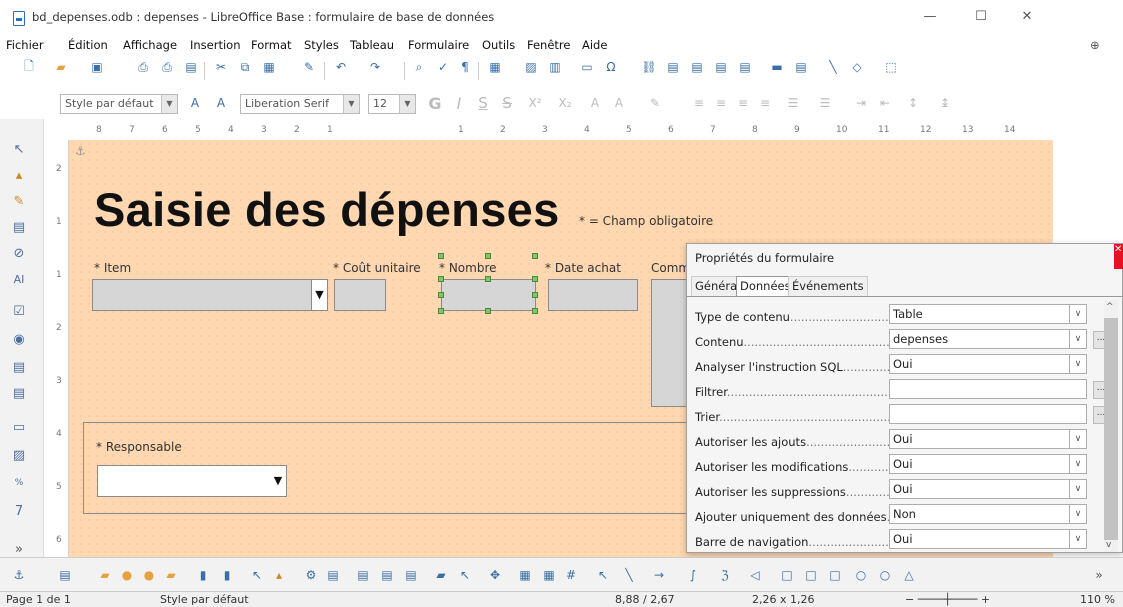 The height and width of the screenshot is (607, 1123). Describe the element at coordinates (649, 67) in the screenshot. I see `hyperlink-icon: ⛓` at that location.